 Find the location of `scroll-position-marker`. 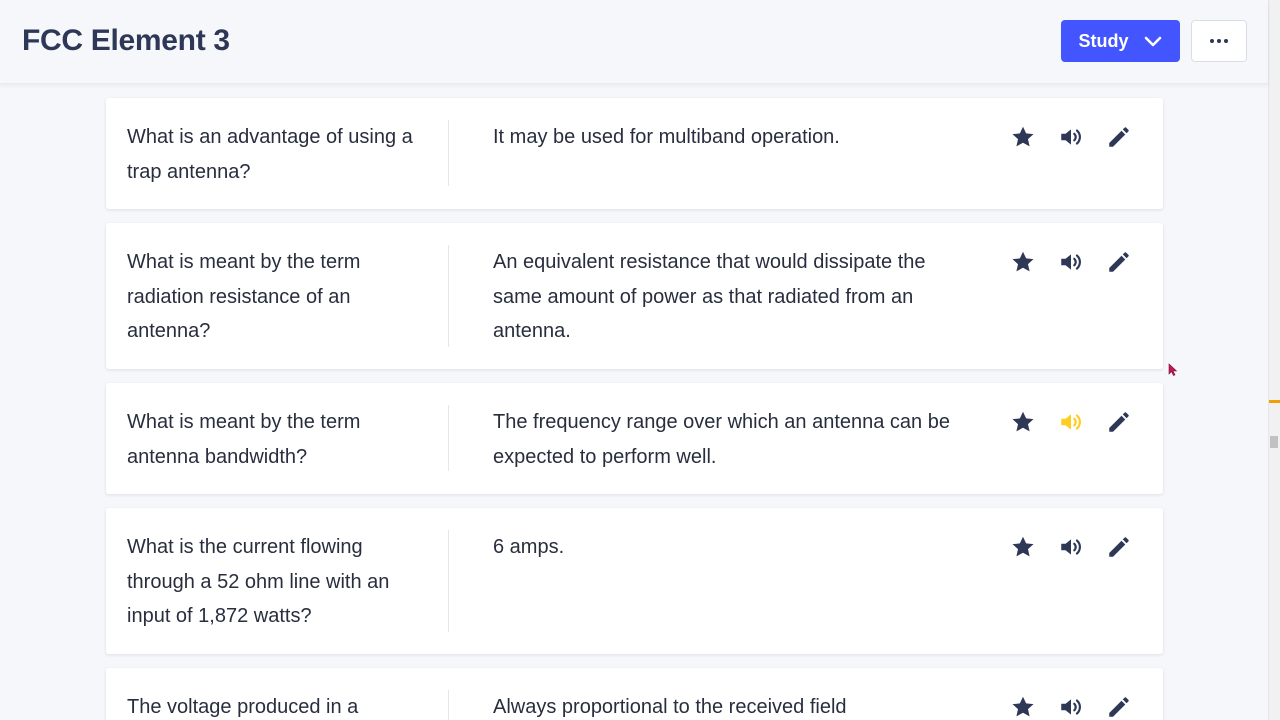

scroll-position-marker is located at coordinates (1274, 401).